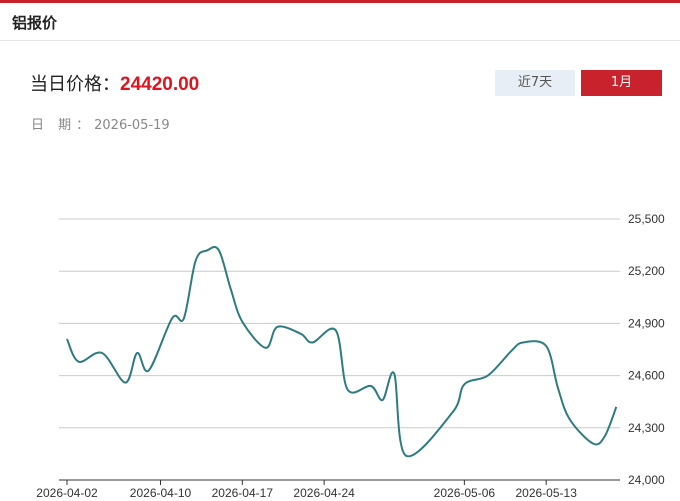  I want to click on y-tick-label: 24,300, so click(646, 428).